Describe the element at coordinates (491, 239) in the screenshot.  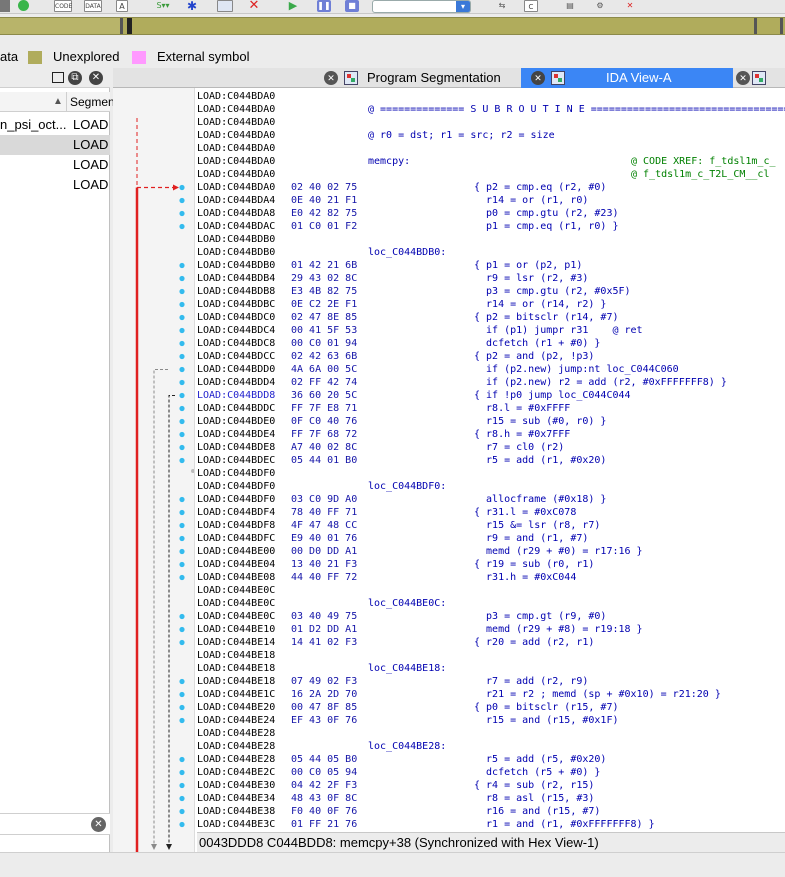
I see `listing-line: LOAD:C044BDB0` at that location.